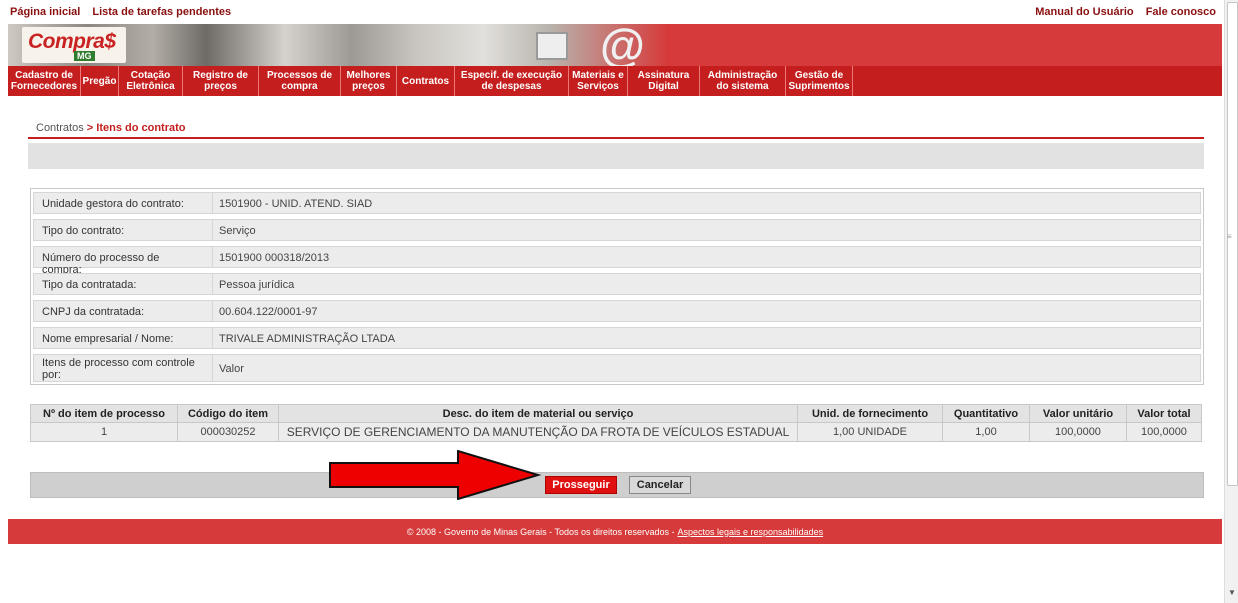  What do you see at coordinates (1232, 244) in the screenshot?
I see `scrollbar-thumb` at bounding box center [1232, 244].